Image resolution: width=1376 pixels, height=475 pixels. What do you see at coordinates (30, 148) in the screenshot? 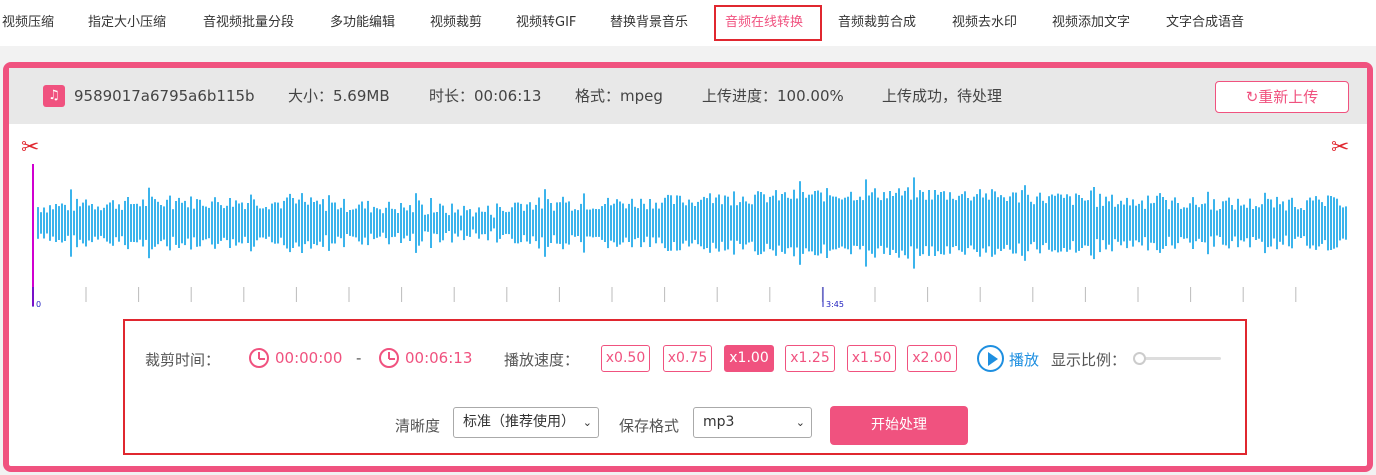
I see `trim-start-scissor-icon: ✂` at bounding box center [30, 148].